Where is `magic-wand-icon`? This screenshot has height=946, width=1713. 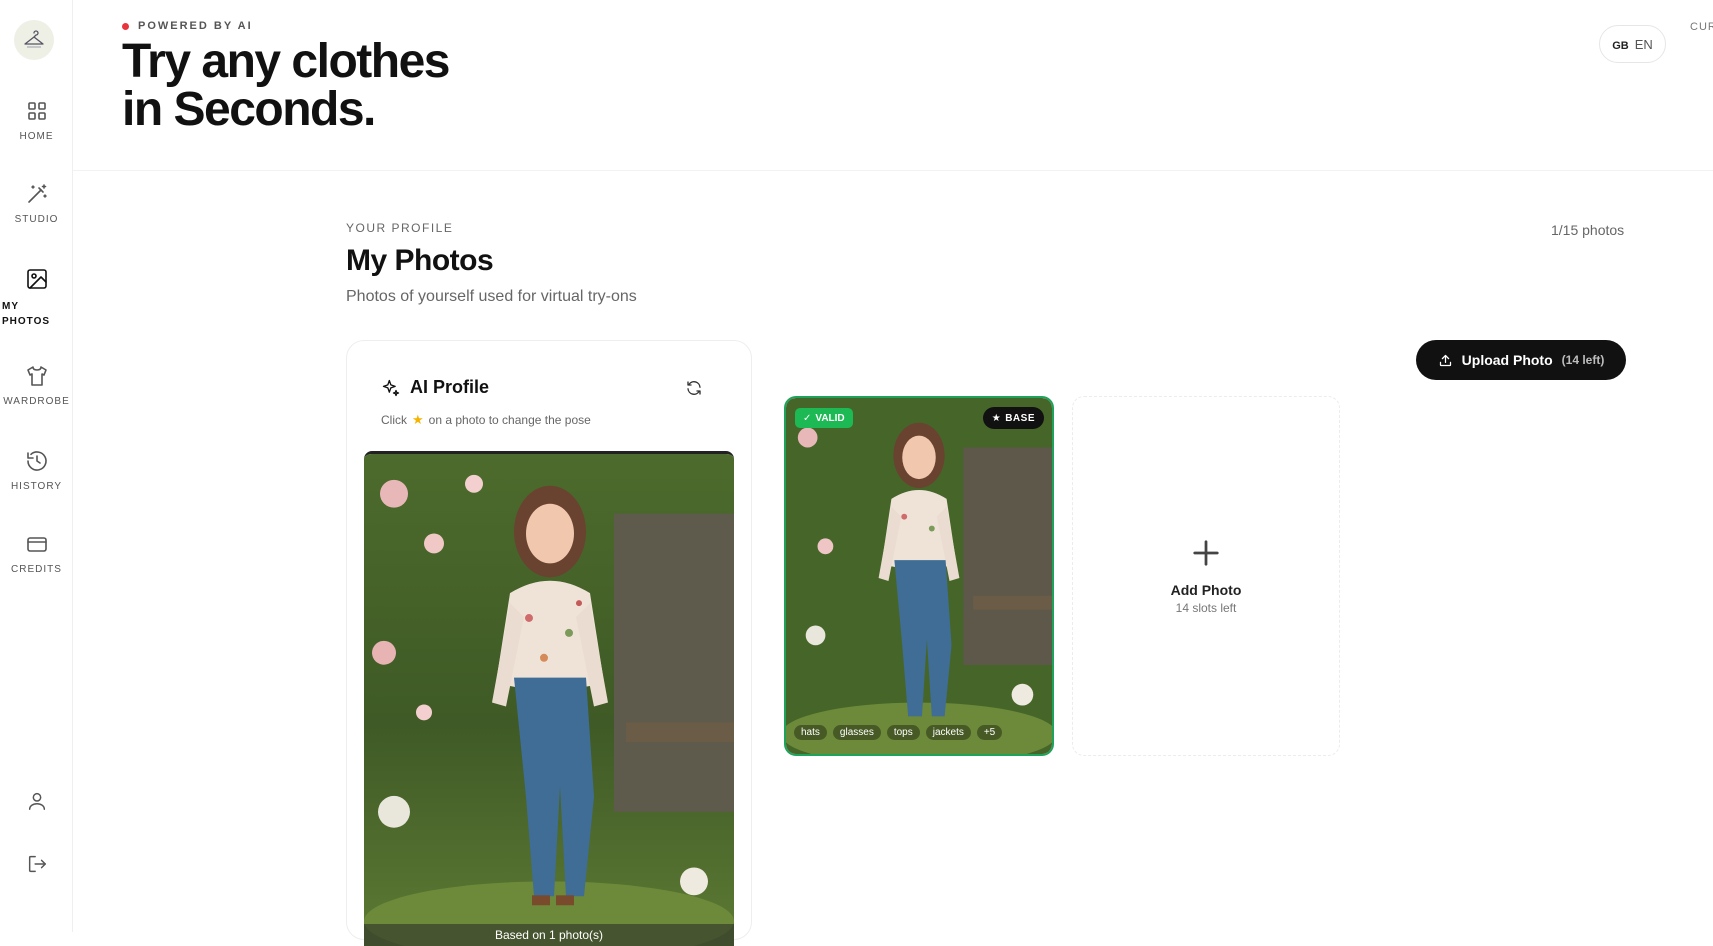 magic-wand-icon is located at coordinates (37, 193).